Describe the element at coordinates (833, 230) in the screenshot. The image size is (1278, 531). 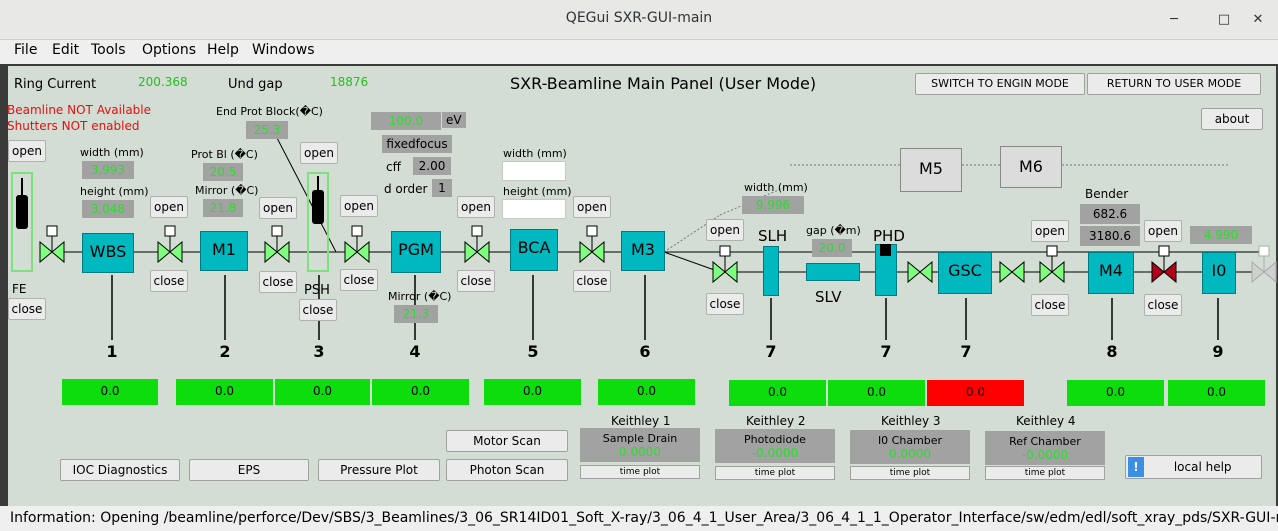
I see `slv-gap-label: gap (�m)` at that location.